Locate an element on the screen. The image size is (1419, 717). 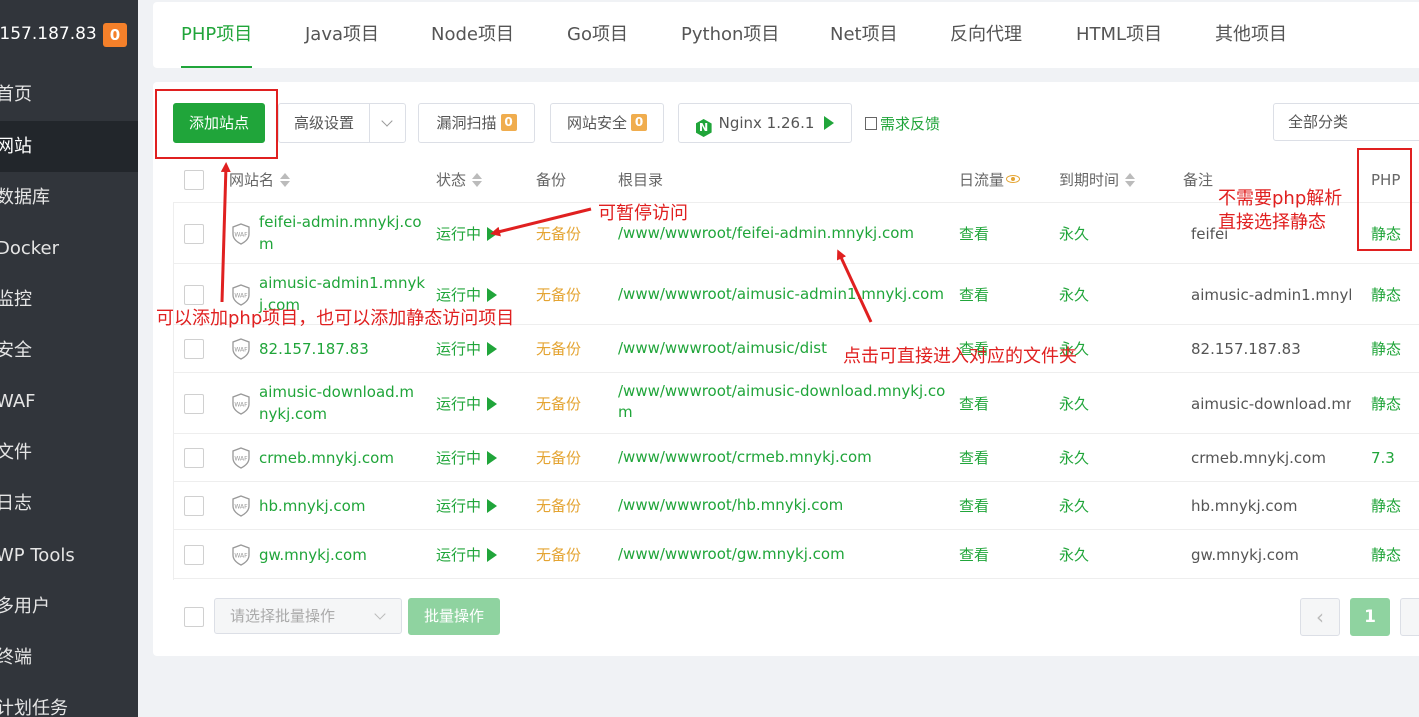
site-name-link: gw.mnykj.com is located at coordinates (313, 555).